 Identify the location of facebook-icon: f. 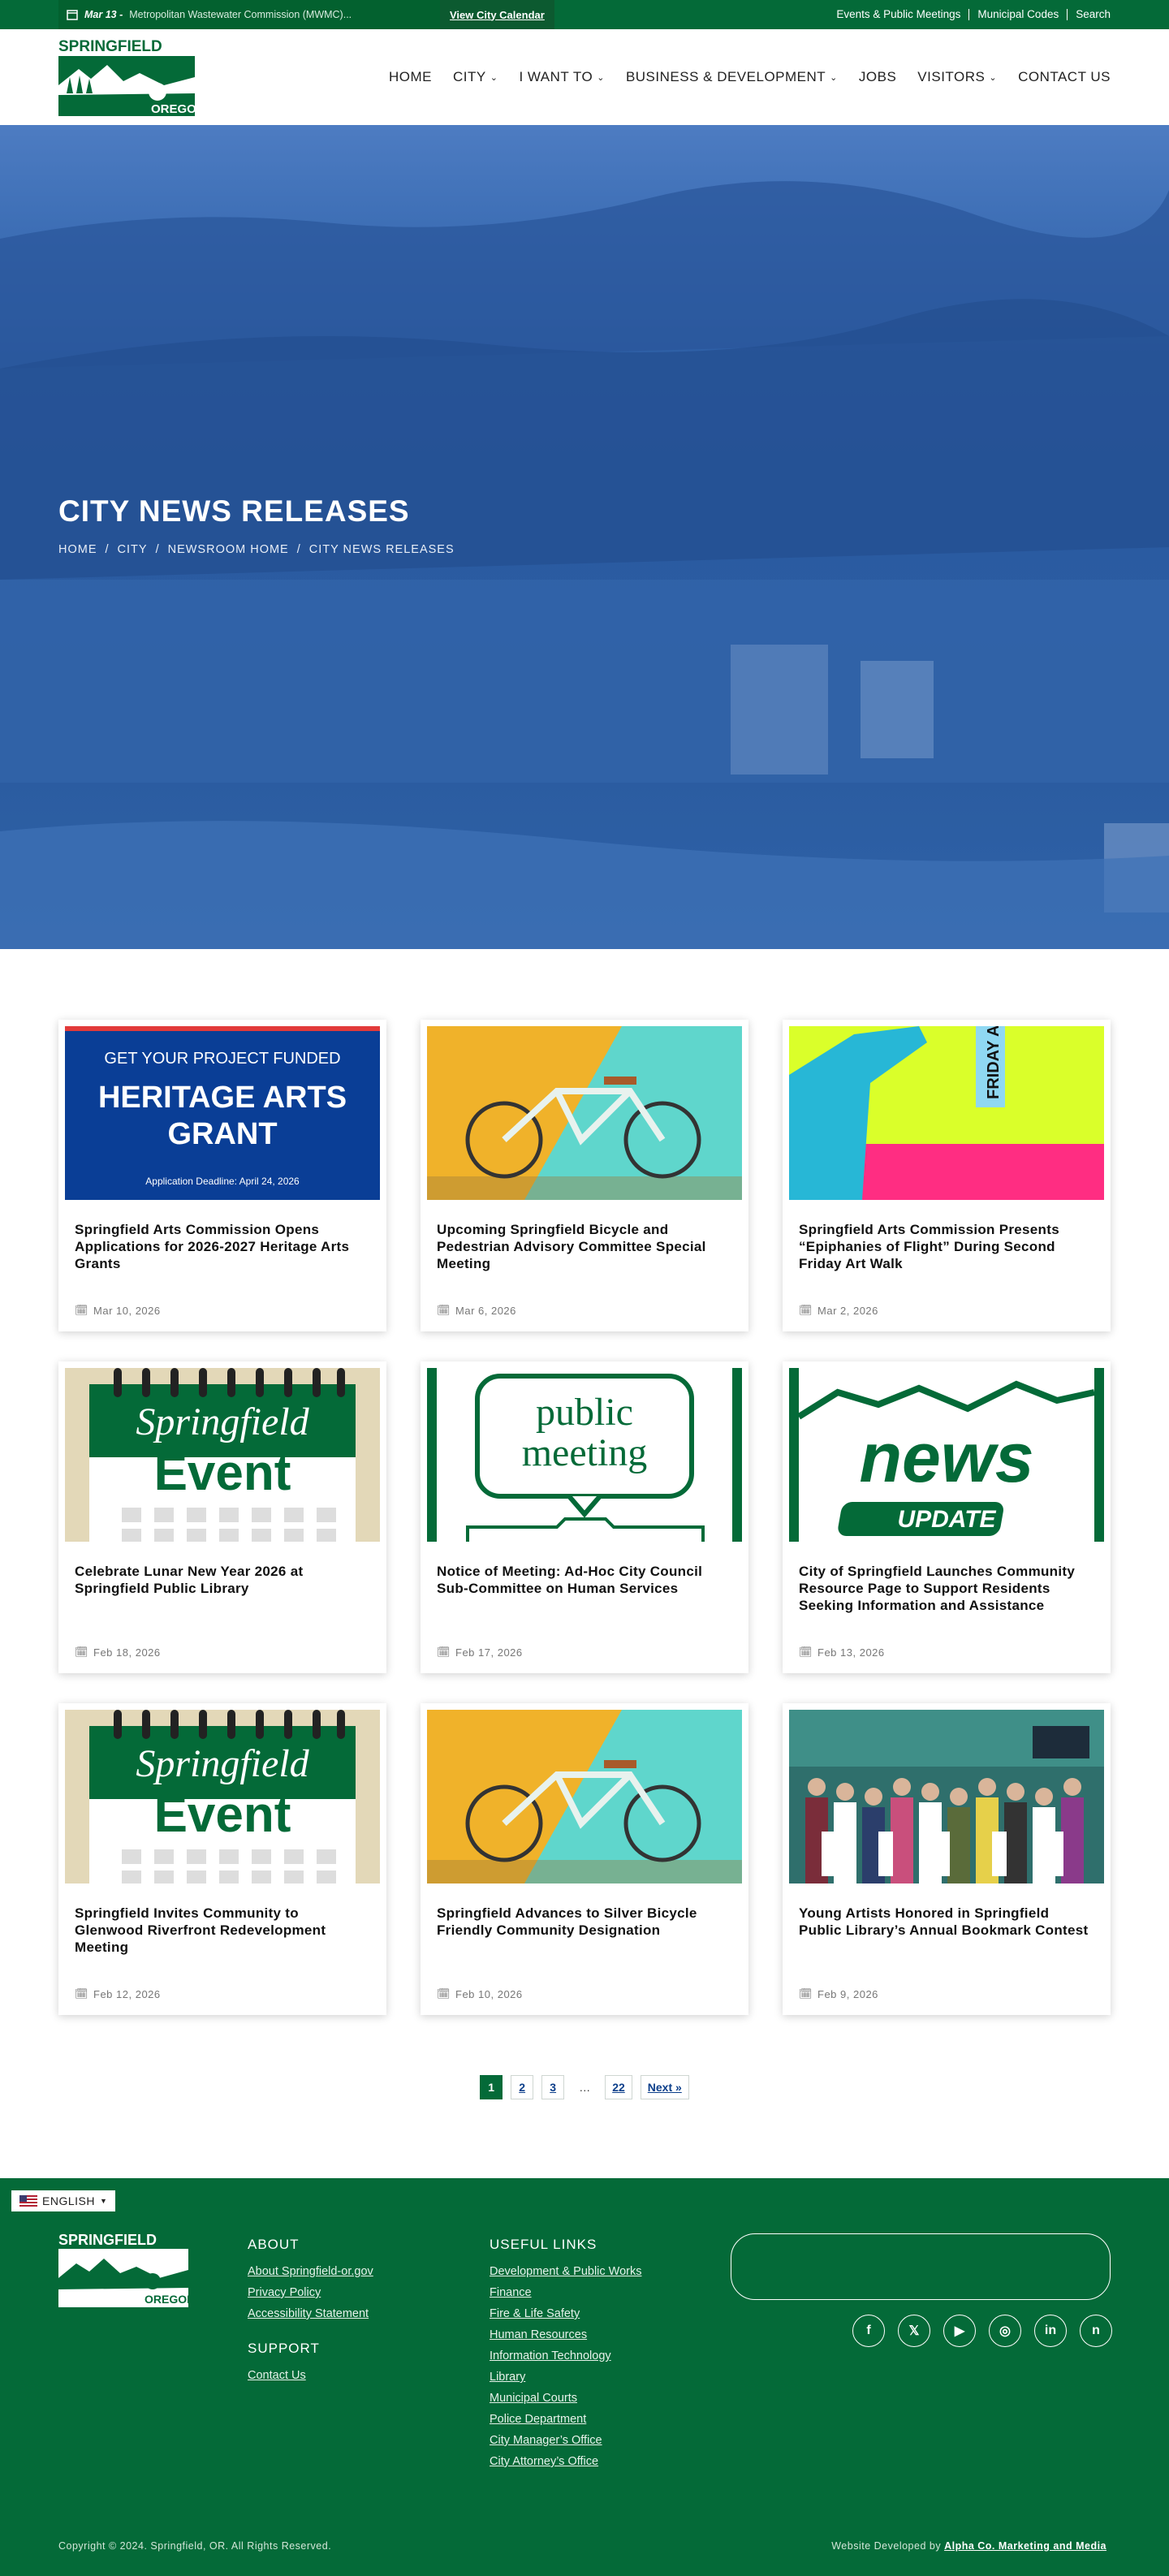
(868, 2331).